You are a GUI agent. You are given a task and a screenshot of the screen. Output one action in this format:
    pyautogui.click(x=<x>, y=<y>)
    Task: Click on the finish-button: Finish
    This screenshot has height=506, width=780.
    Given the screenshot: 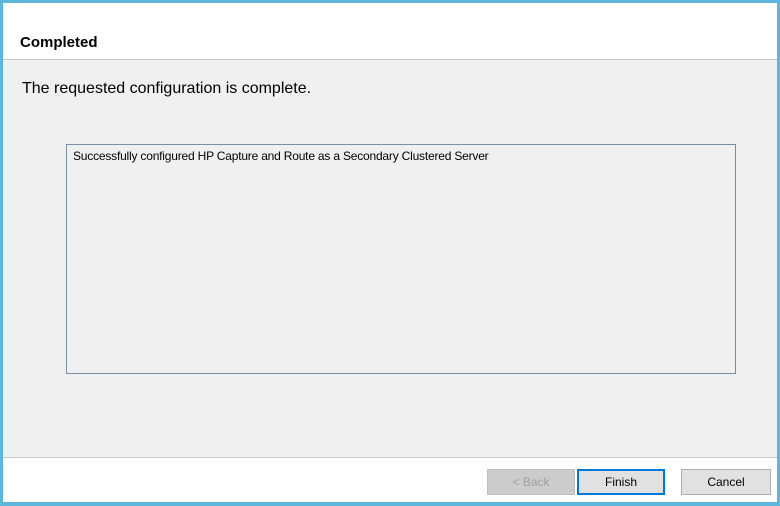 What is the action you would take?
    pyautogui.click(x=621, y=482)
    